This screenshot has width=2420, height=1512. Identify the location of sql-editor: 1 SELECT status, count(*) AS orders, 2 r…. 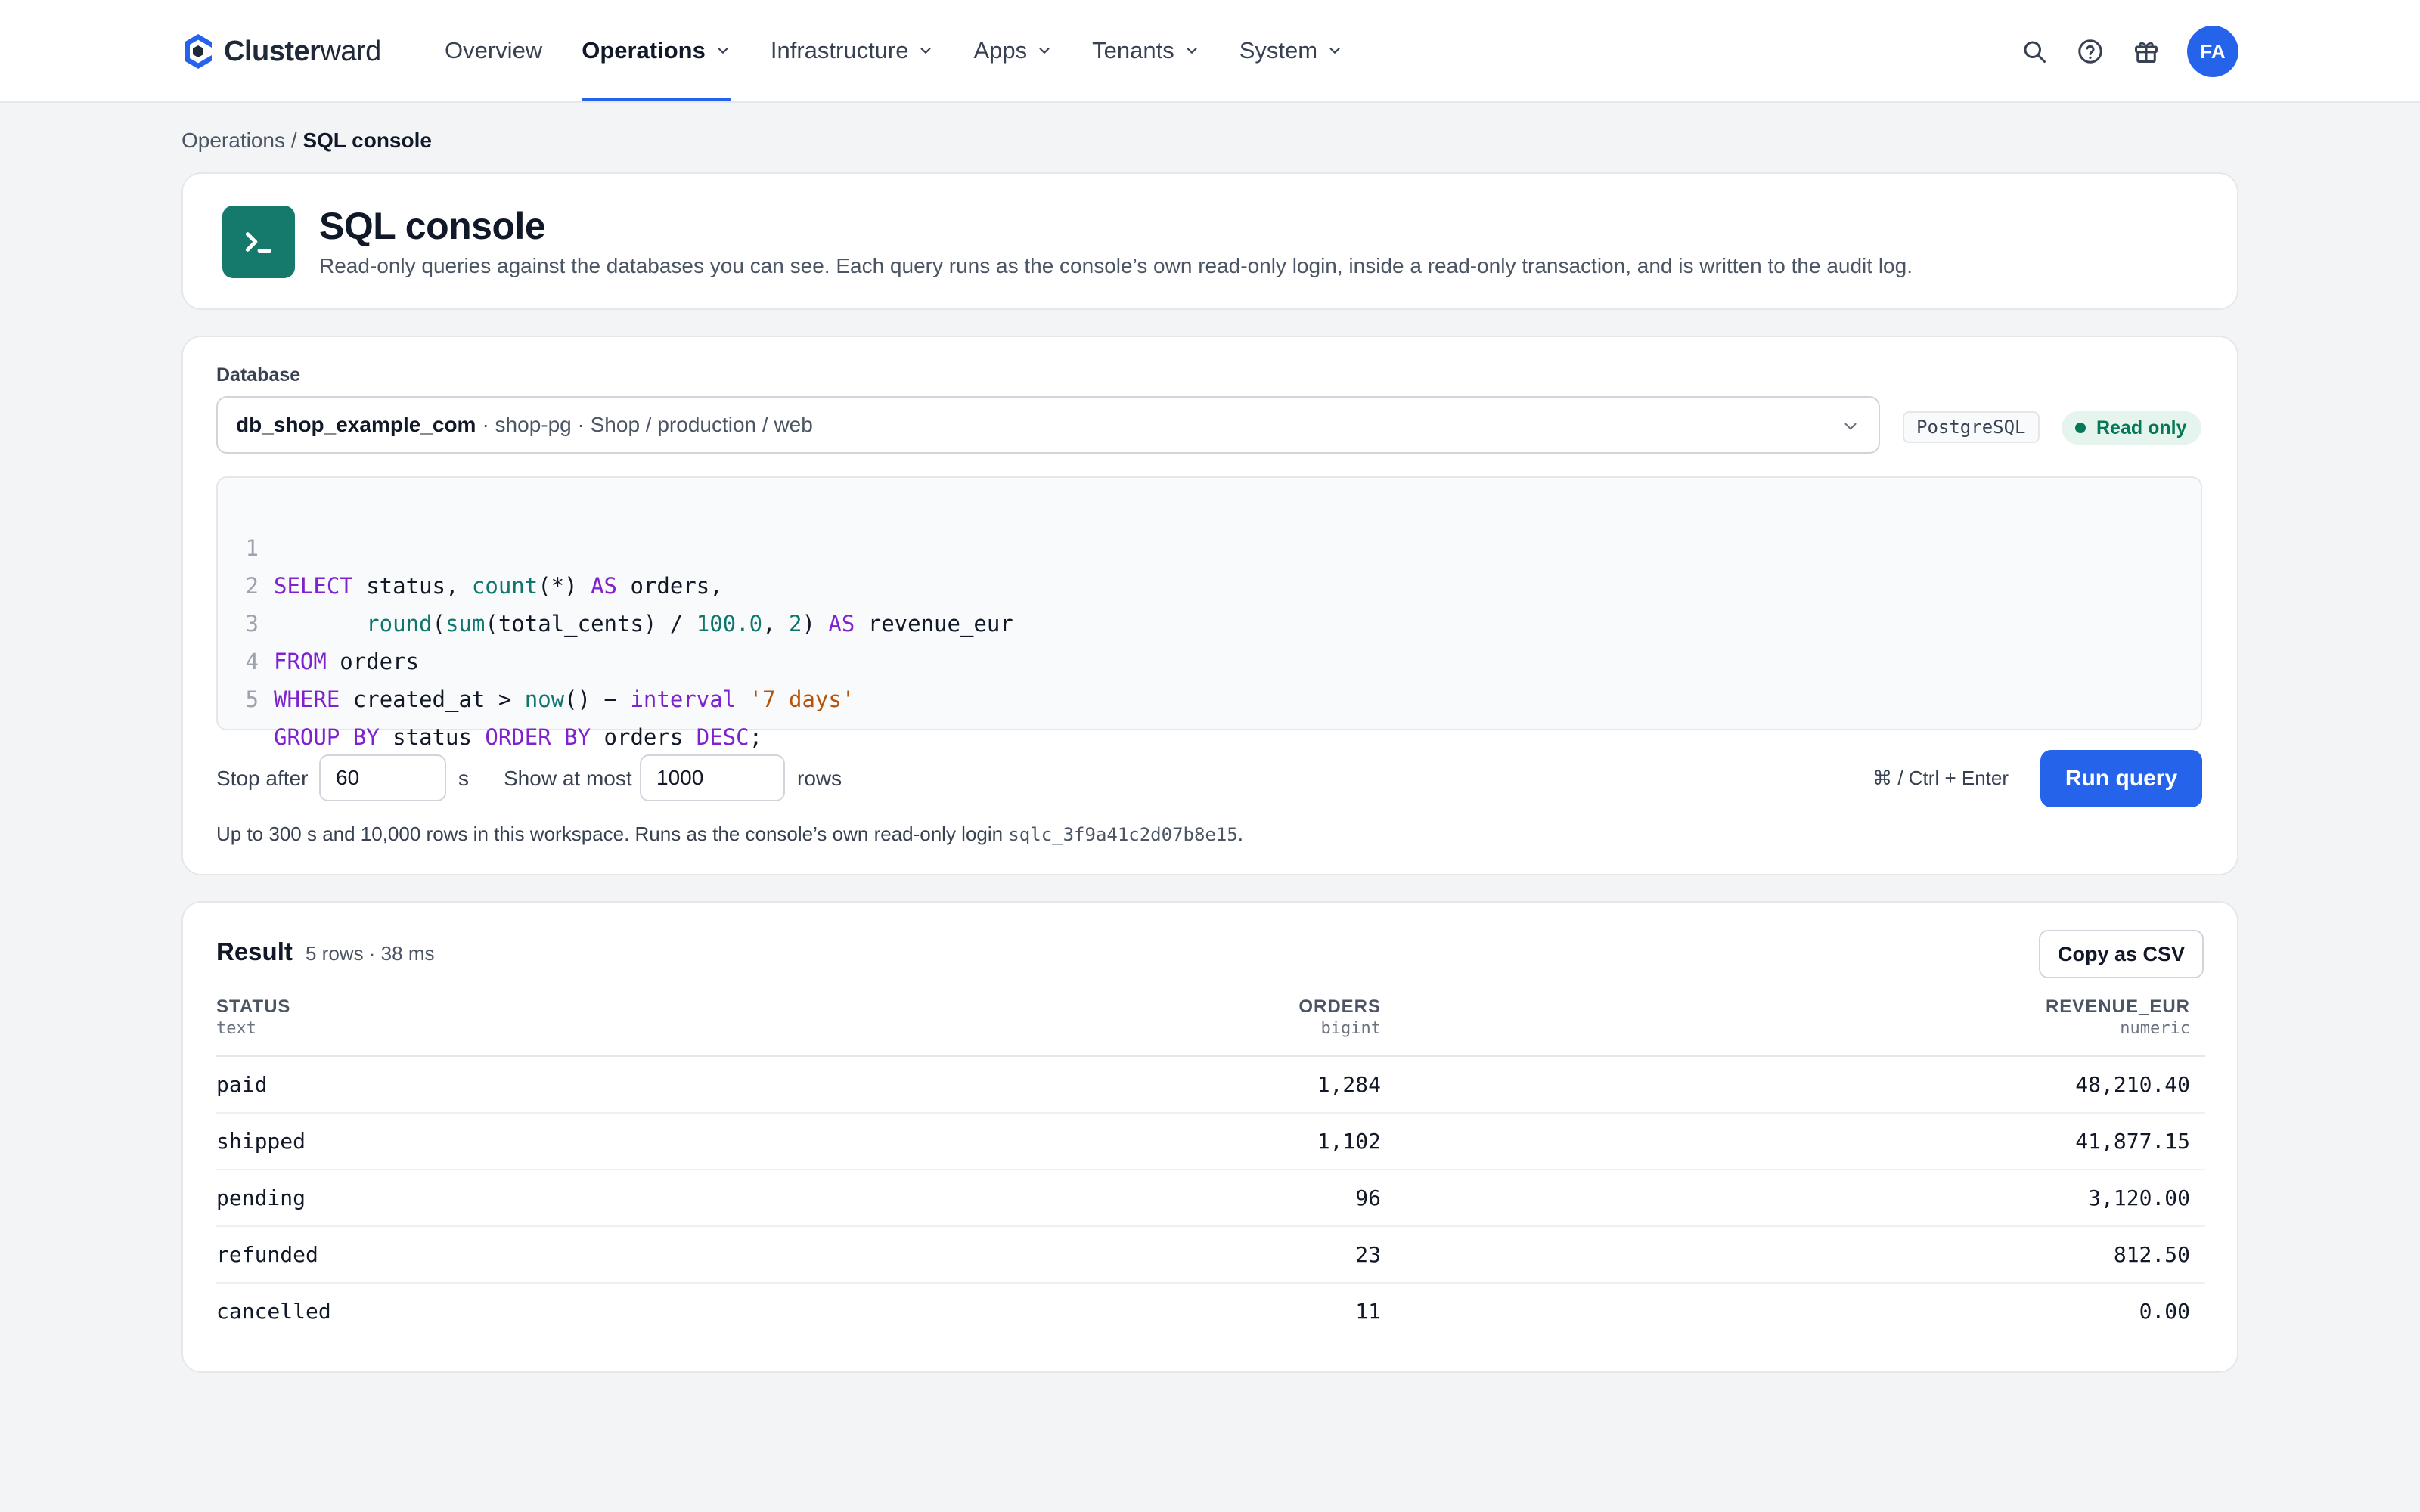
(1209, 613).